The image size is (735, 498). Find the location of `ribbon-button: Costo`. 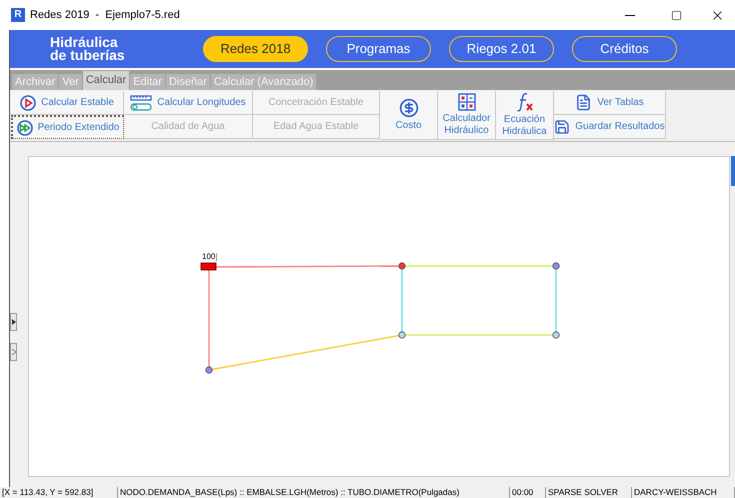

ribbon-button: Costo is located at coordinates (409, 115).